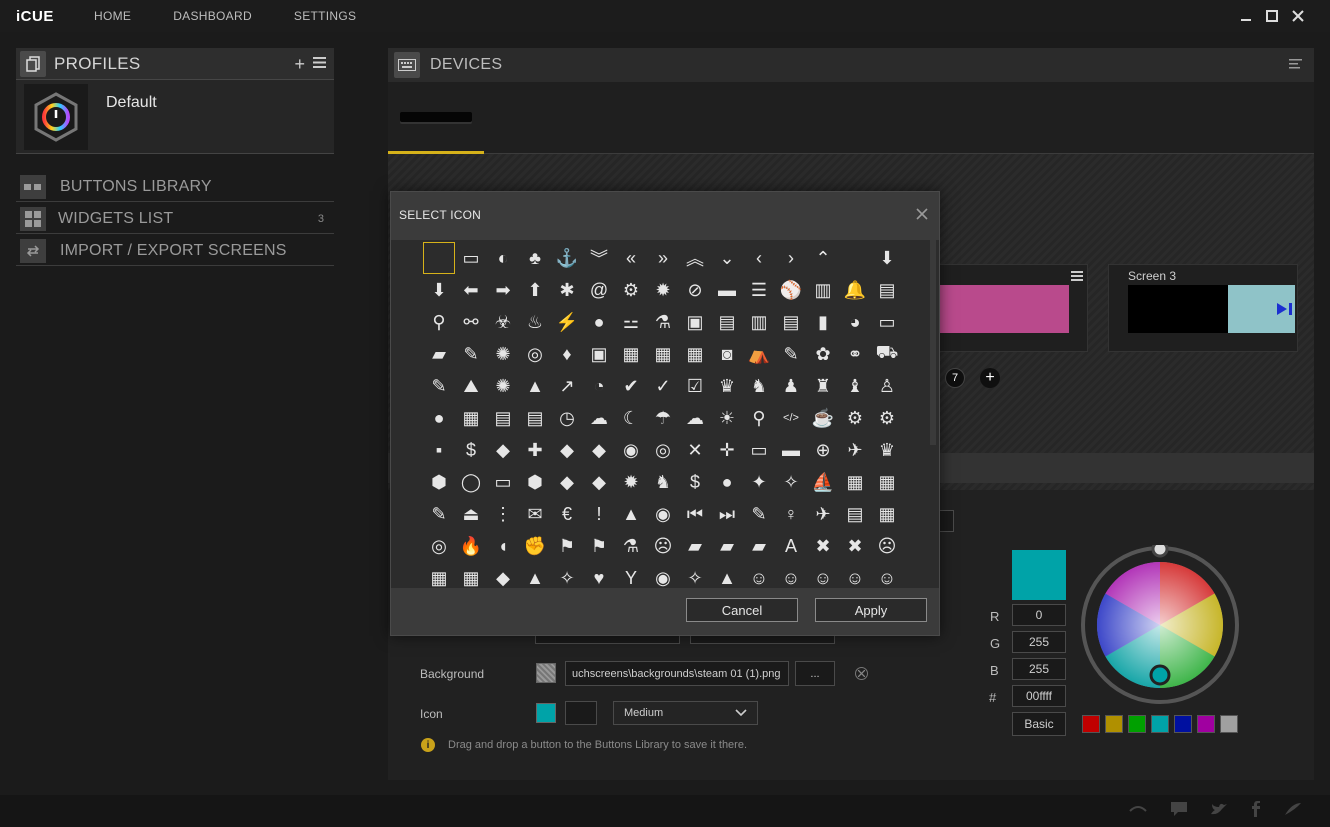 This screenshot has height=827, width=1330. Describe the element at coordinates (727, 514) in the screenshot. I see `icon-cell: ⏭` at that location.